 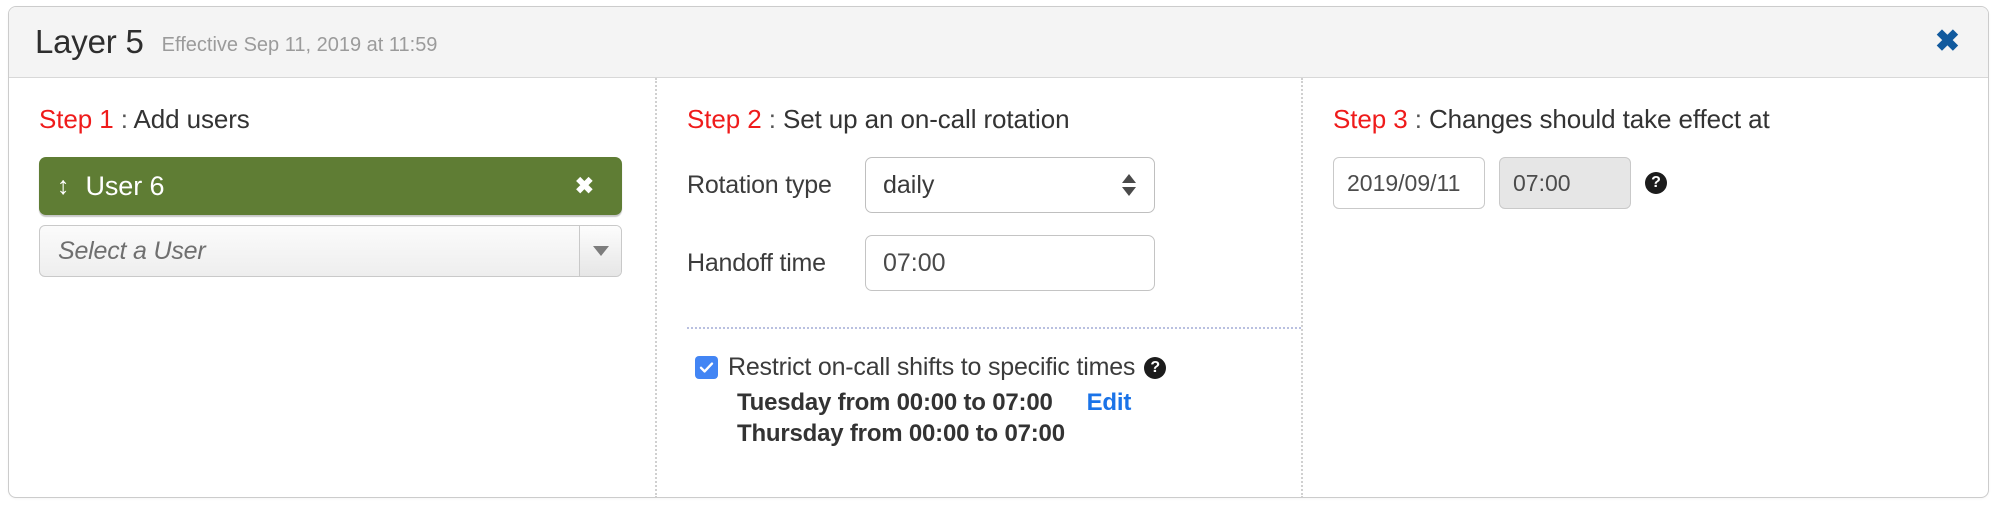 What do you see at coordinates (191, 119) in the screenshot?
I see `step-1-title: Add users` at bounding box center [191, 119].